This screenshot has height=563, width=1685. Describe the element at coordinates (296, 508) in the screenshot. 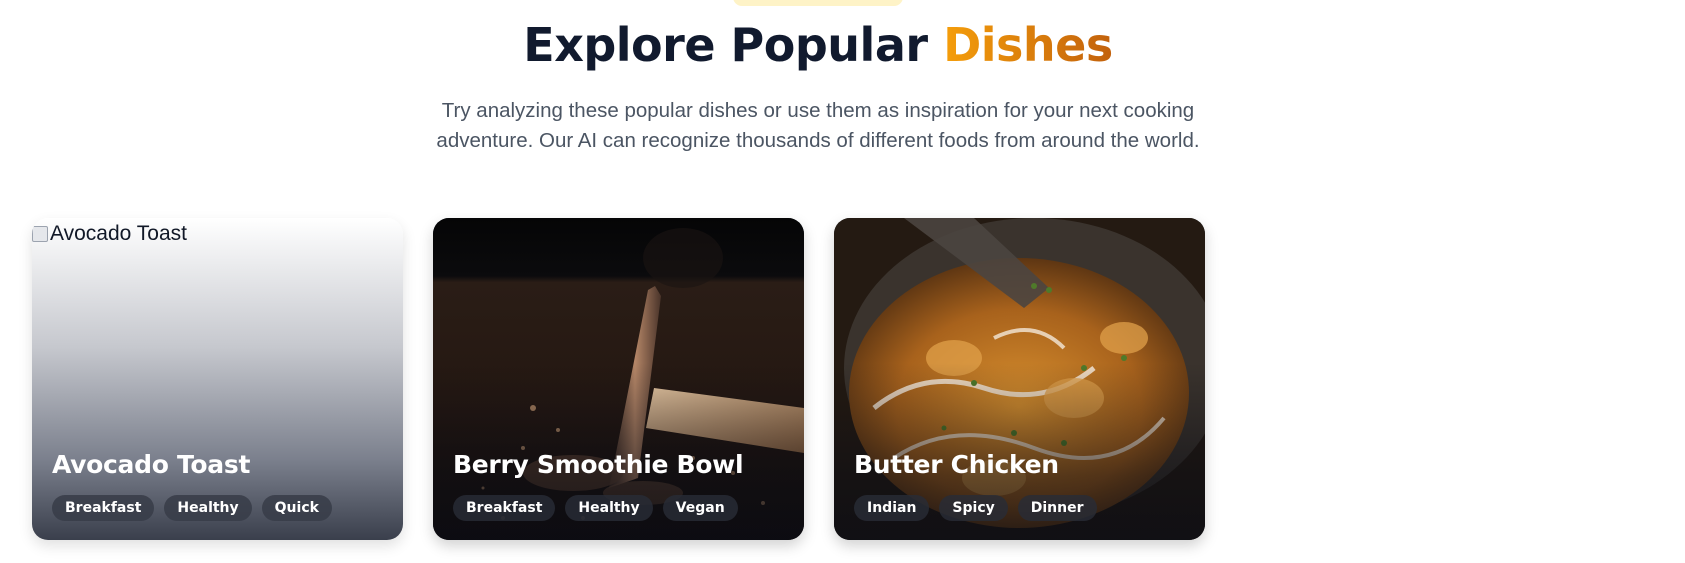

I see `dish-tag: Quick` at that location.